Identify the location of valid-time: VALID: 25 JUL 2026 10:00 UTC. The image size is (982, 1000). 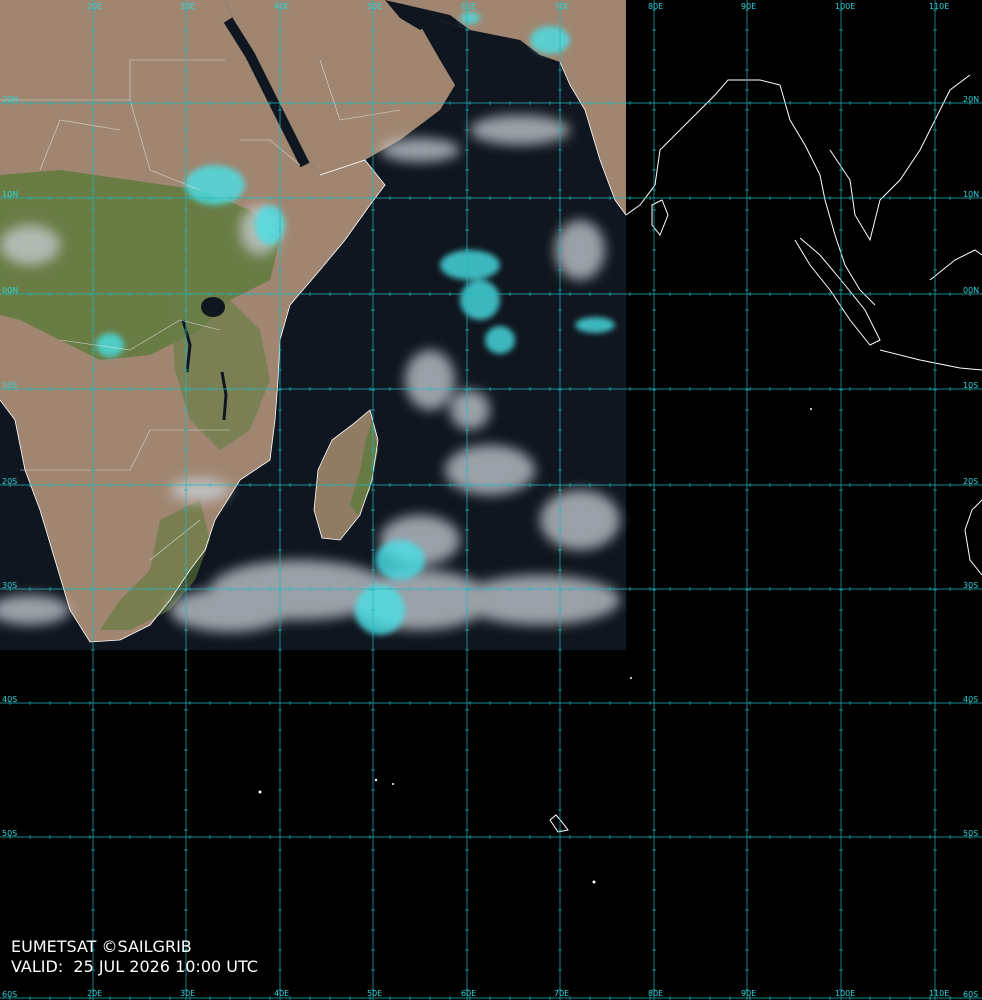
(134, 966).